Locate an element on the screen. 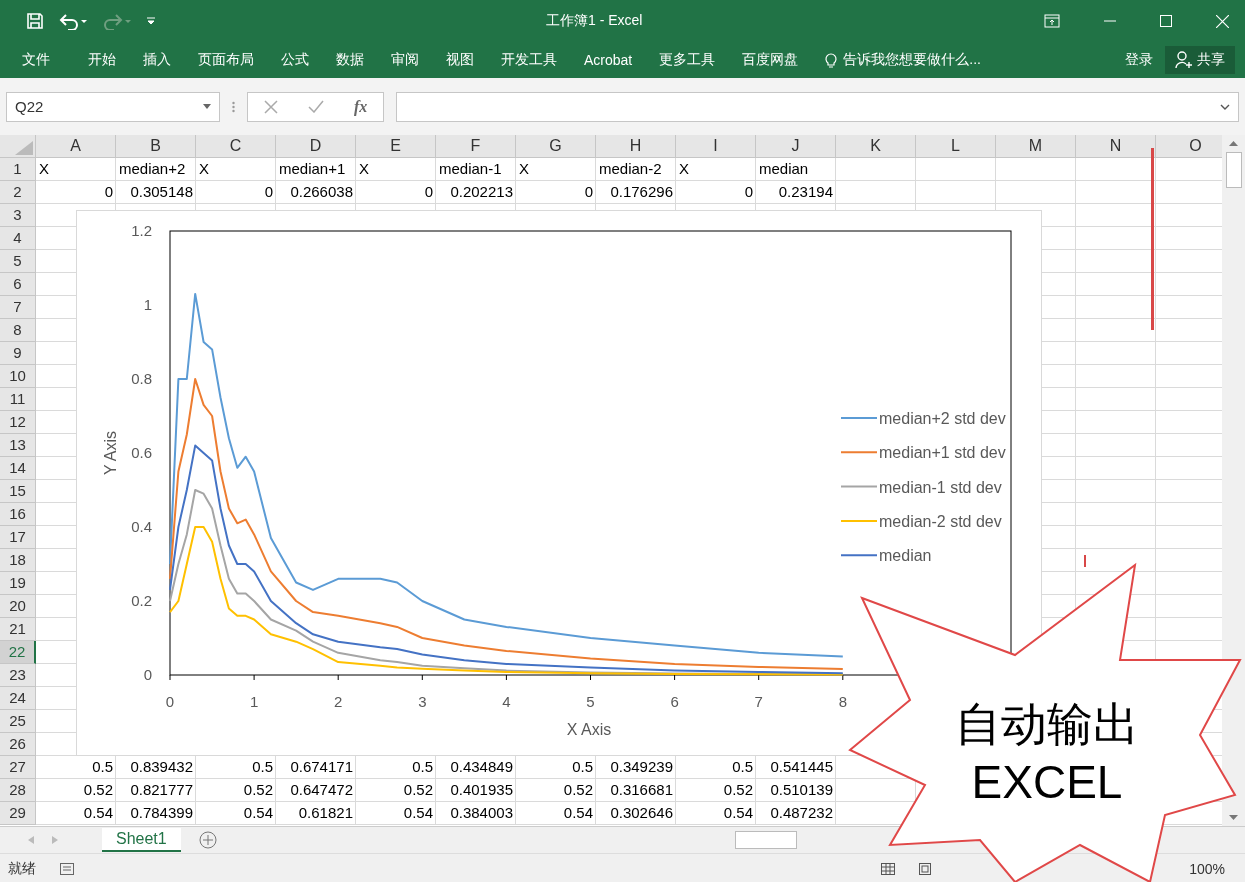 The height and width of the screenshot is (882, 1245). maximize-icon is located at coordinates (1166, 21).